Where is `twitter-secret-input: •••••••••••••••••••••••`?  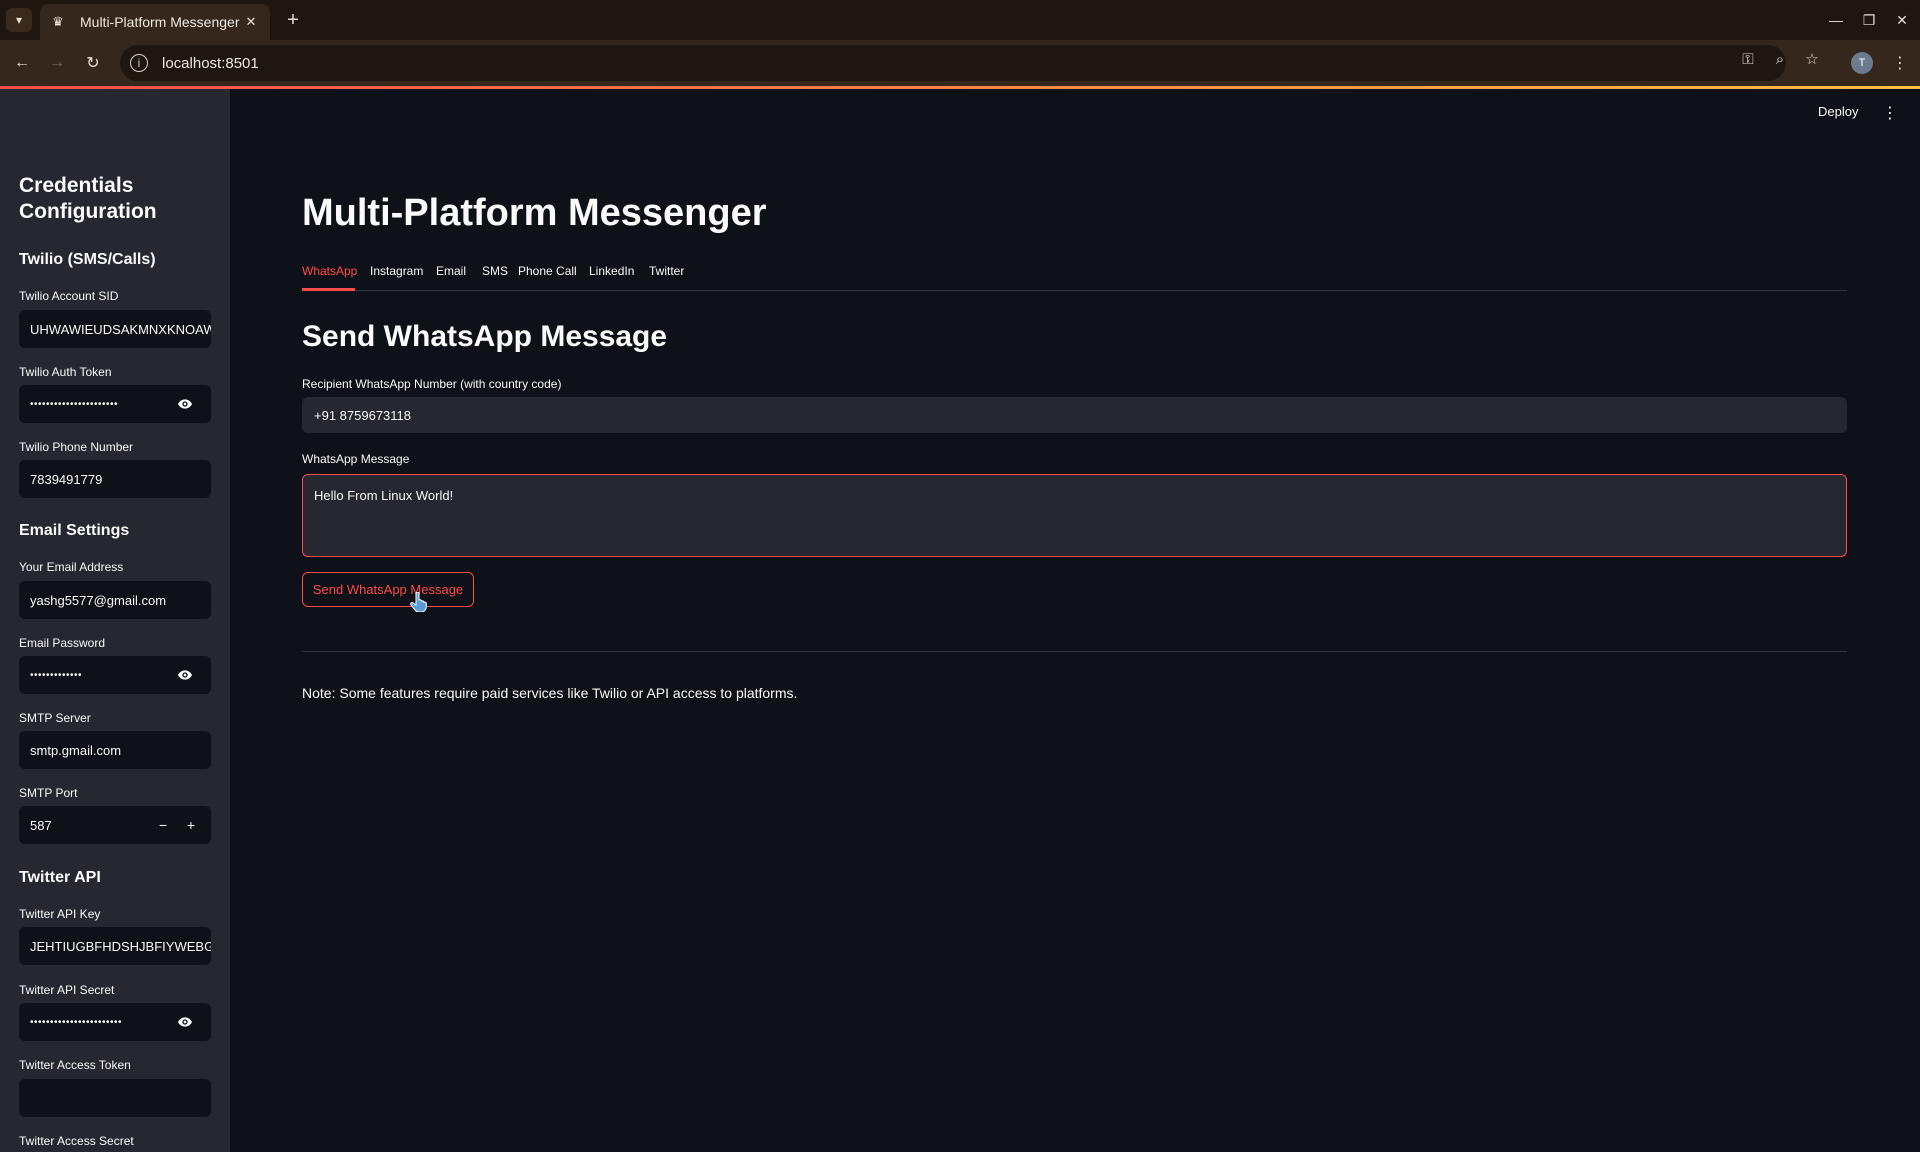 twitter-secret-input: ••••••••••••••••••••••• is located at coordinates (115, 1022).